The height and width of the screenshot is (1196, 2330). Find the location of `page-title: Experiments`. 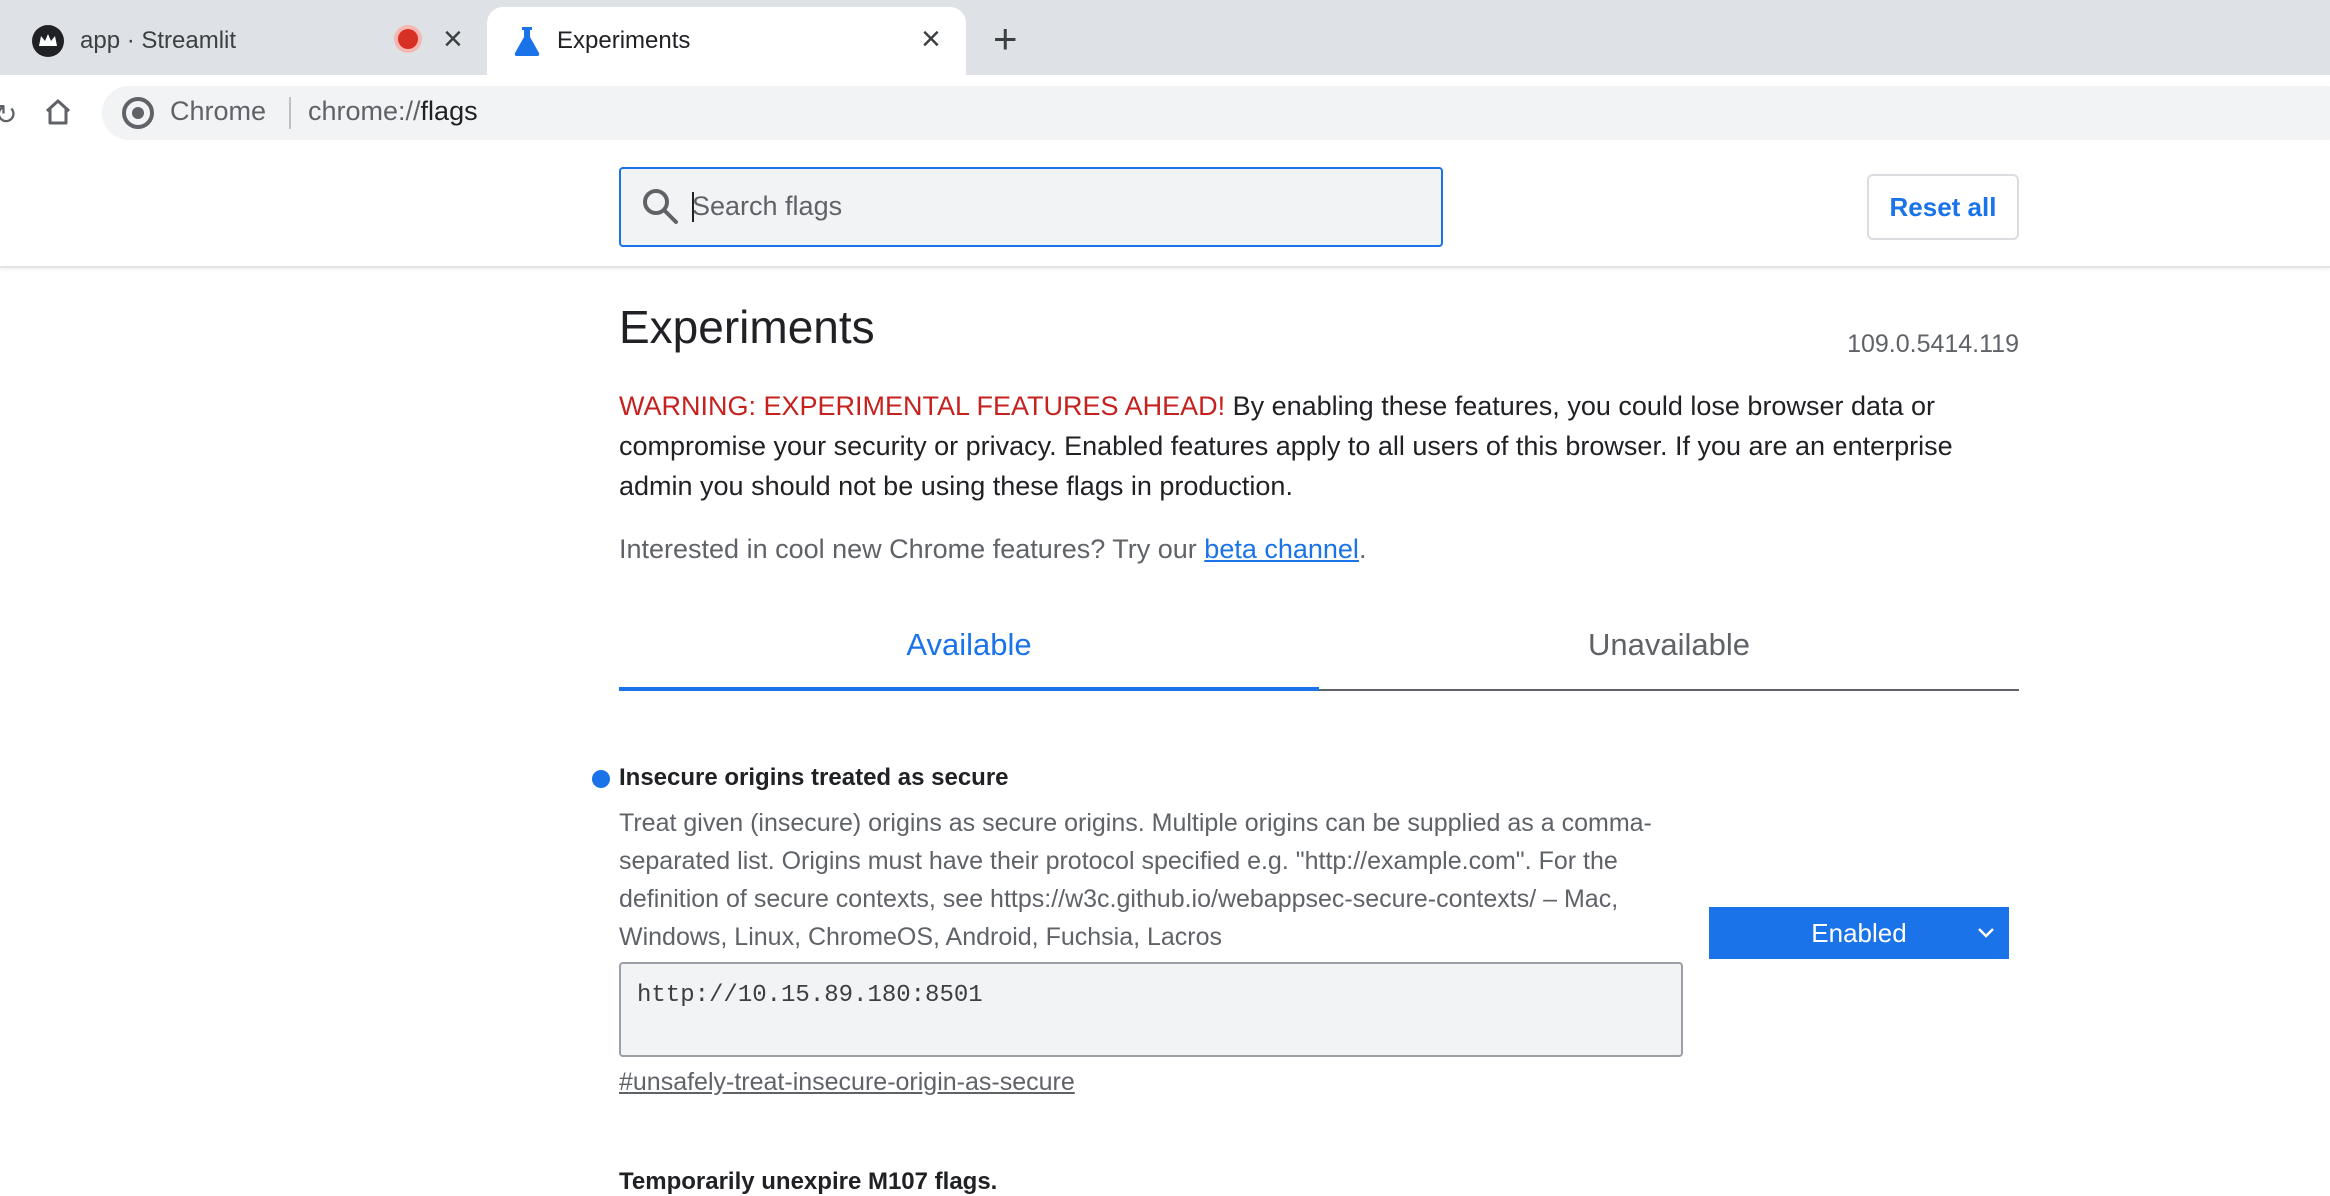

page-title: Experiments is located at coordinates (747, 327).